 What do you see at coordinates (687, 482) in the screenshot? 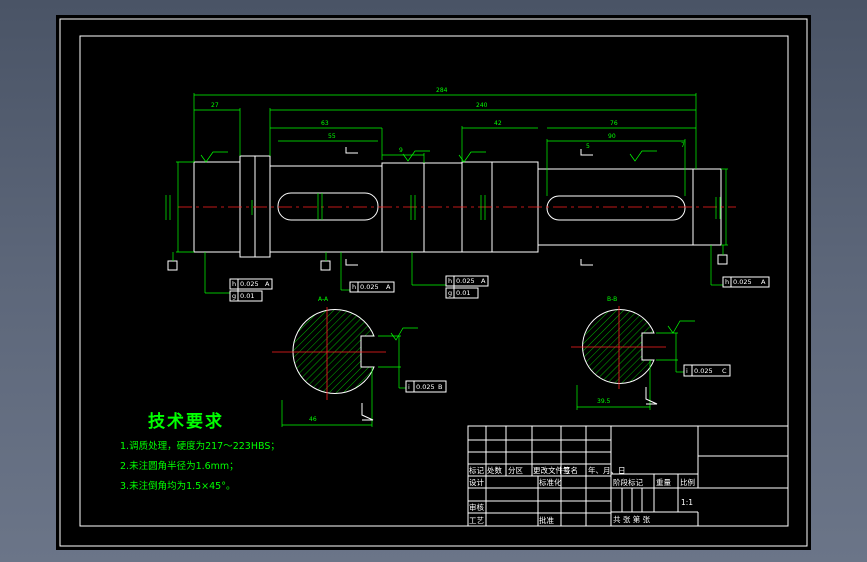
I see `tb-scale: 比例` at bounding box center [687, 482].